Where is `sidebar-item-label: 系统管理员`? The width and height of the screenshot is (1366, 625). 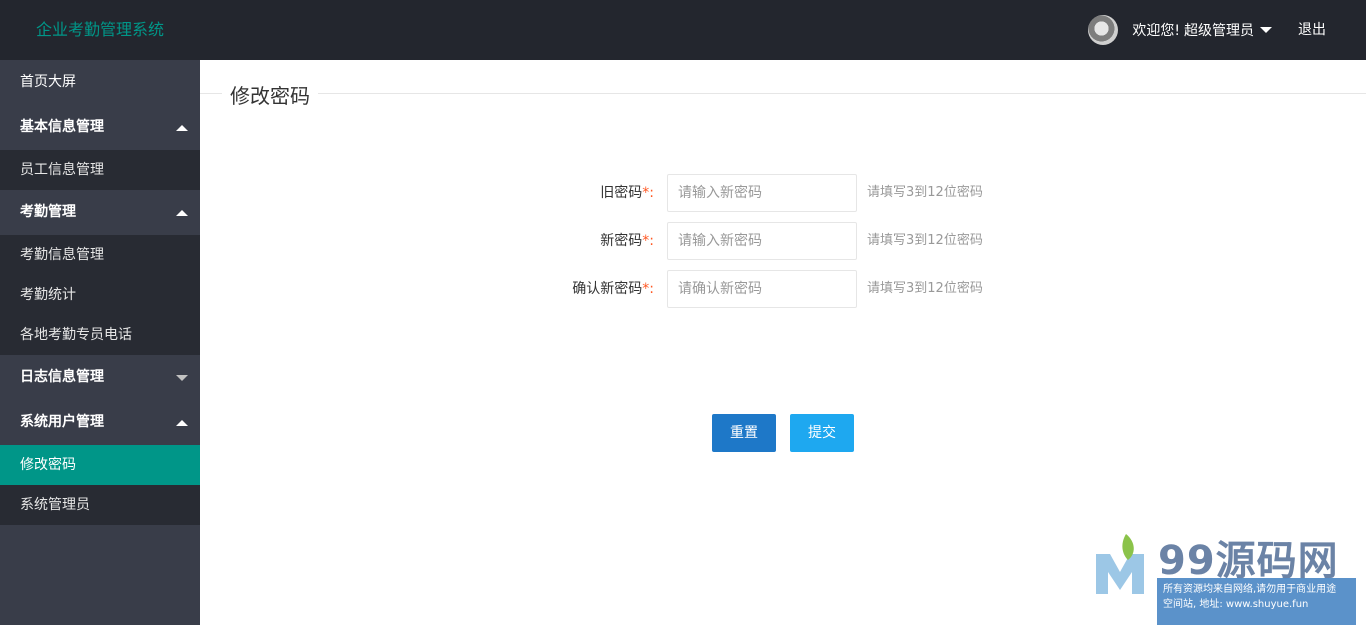 sidebar-item-label: 系统管理员 is located at coordinates (55, 505).